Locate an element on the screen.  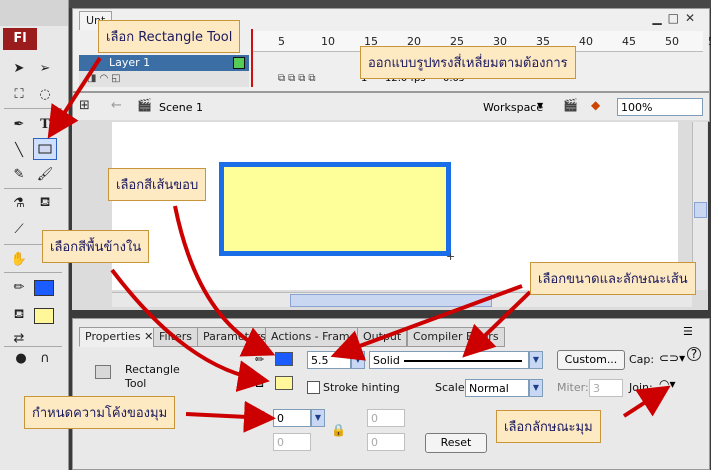
arrow-to-stroke-size is located at coordinates (426, 322).